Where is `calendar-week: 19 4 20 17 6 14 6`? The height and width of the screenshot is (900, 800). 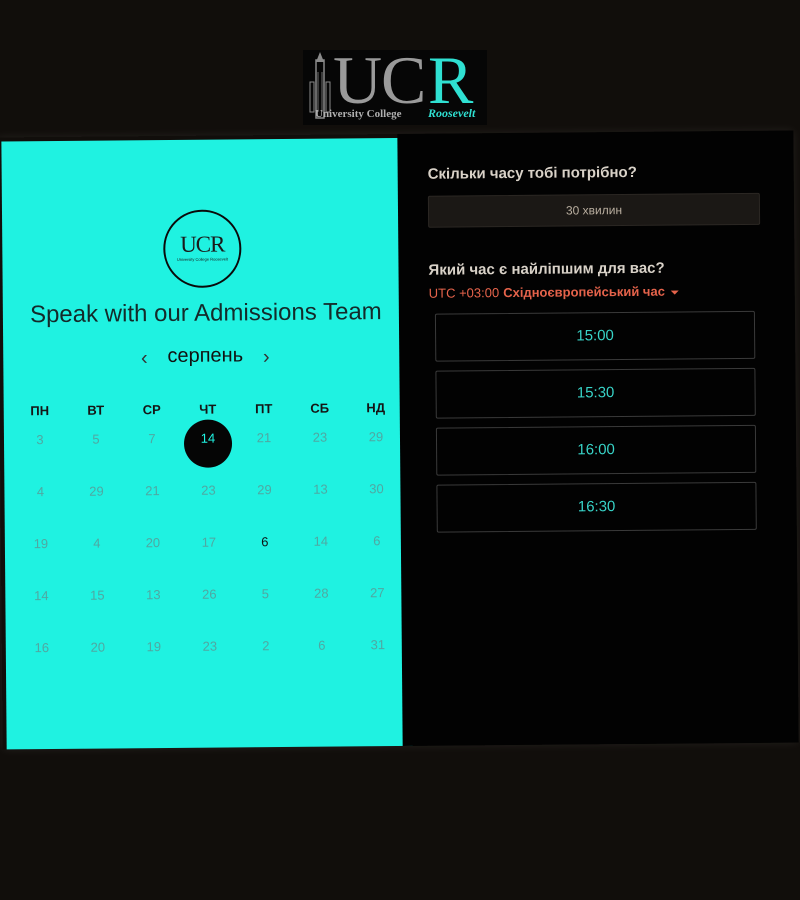 calendar-week: 19 4 20 17 6 14 6 is located at coordinates (209, 552).